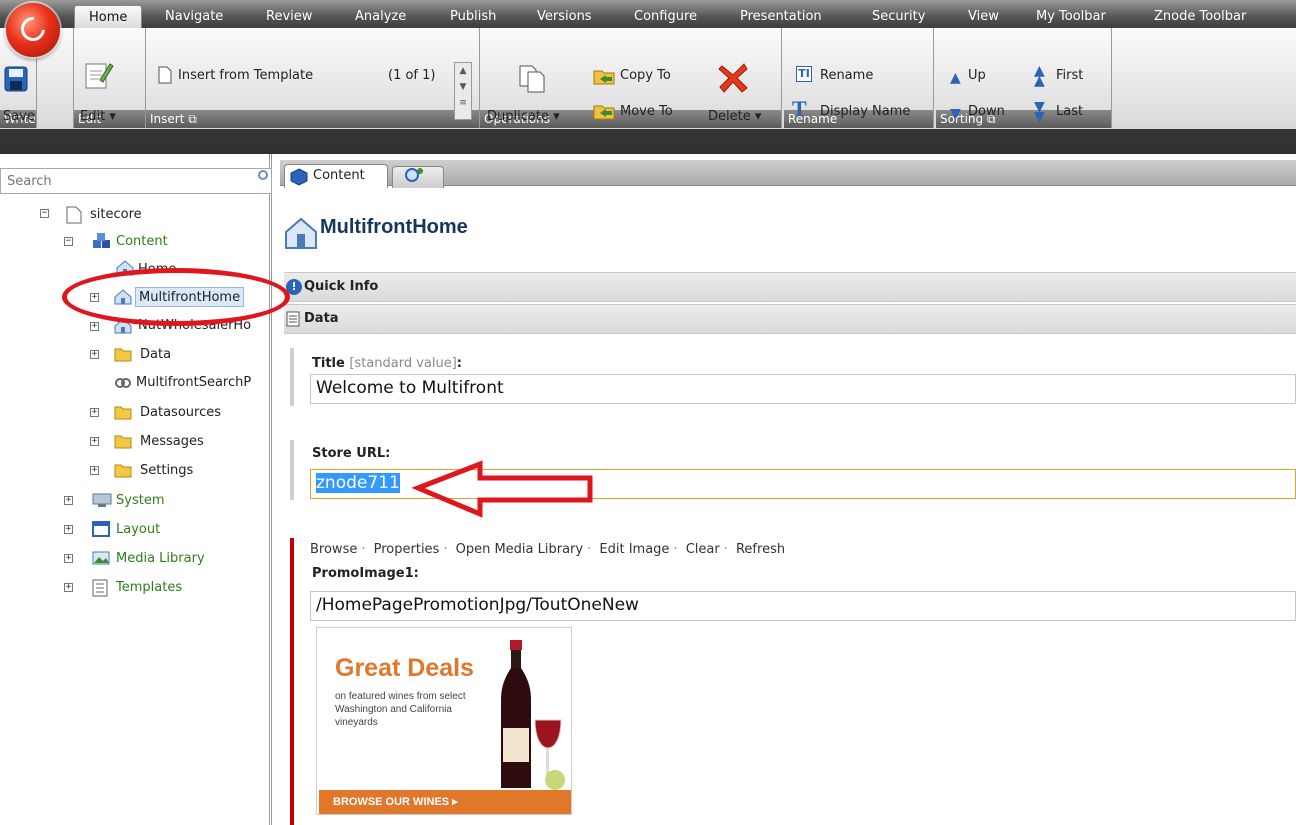  Describe the element at coordinates (463, 87) in the screenshot. I see `scroll-down-icon: ▼` at that location.